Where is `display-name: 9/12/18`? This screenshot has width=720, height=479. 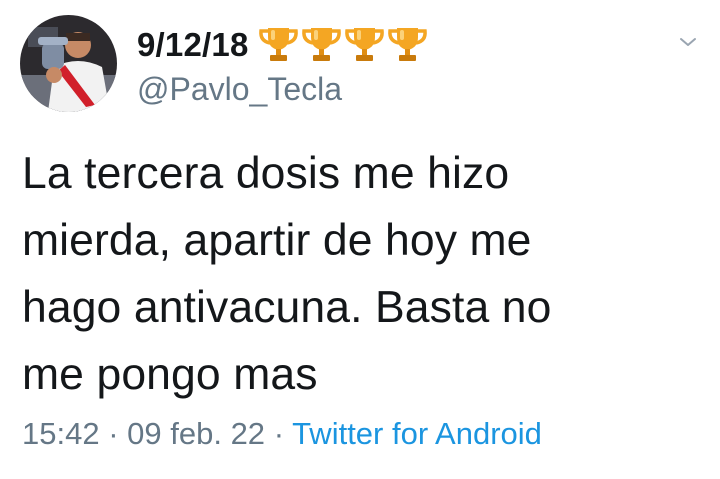 display-name: 9/12/18 is located at coordinates (193, 44).